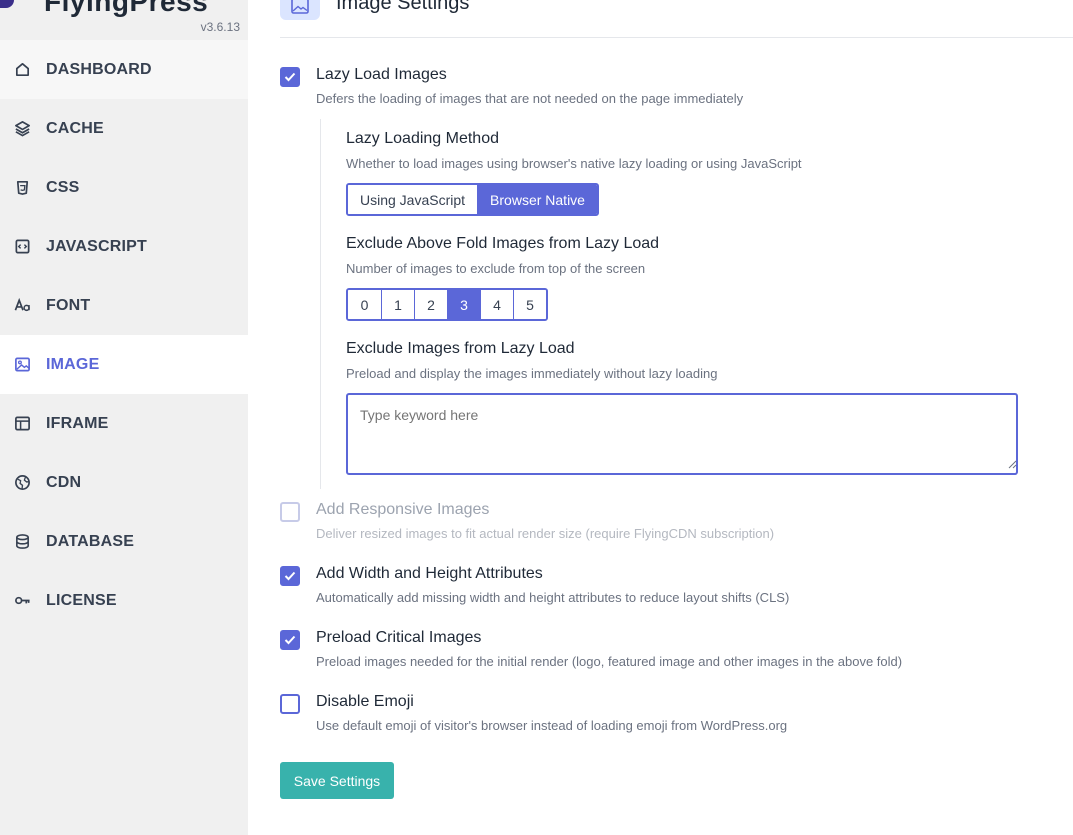  What do you see at coordinates (63, 187) in the screenshot?
I see `sidebar-item-label: CSS` at bounding box center [63, 187].